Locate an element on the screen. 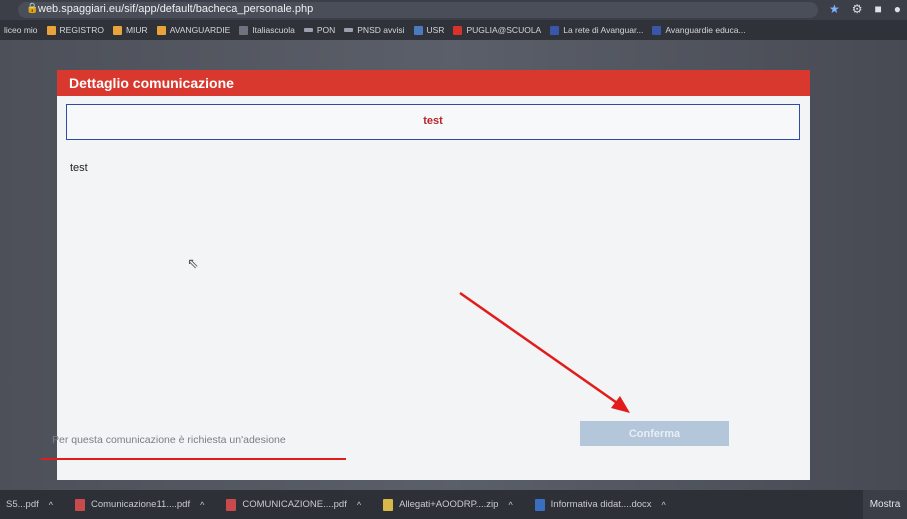 The image size is (907, 519). download-item: Informativa didat....docx ^ is located at coordinates (600, 504).